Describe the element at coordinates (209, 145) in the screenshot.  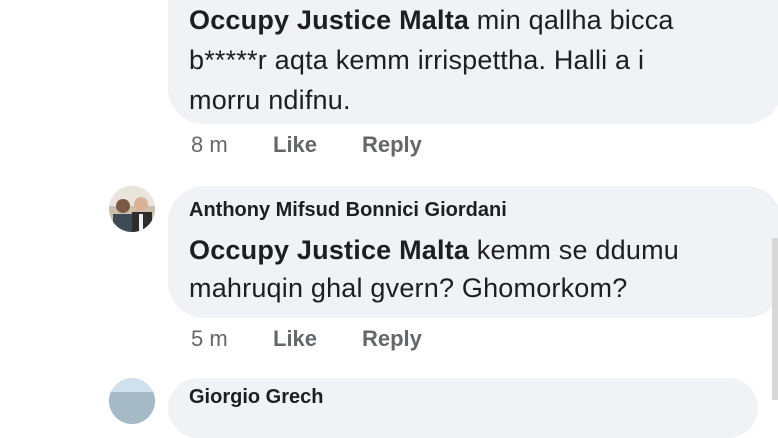
I see `comment-timestamp: 8 m` at that location.